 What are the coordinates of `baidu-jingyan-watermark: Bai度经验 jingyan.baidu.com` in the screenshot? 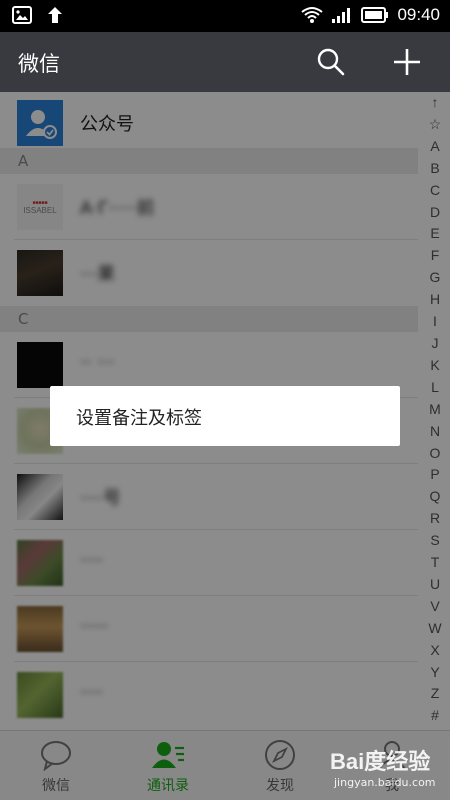 It's located at (388, 767).